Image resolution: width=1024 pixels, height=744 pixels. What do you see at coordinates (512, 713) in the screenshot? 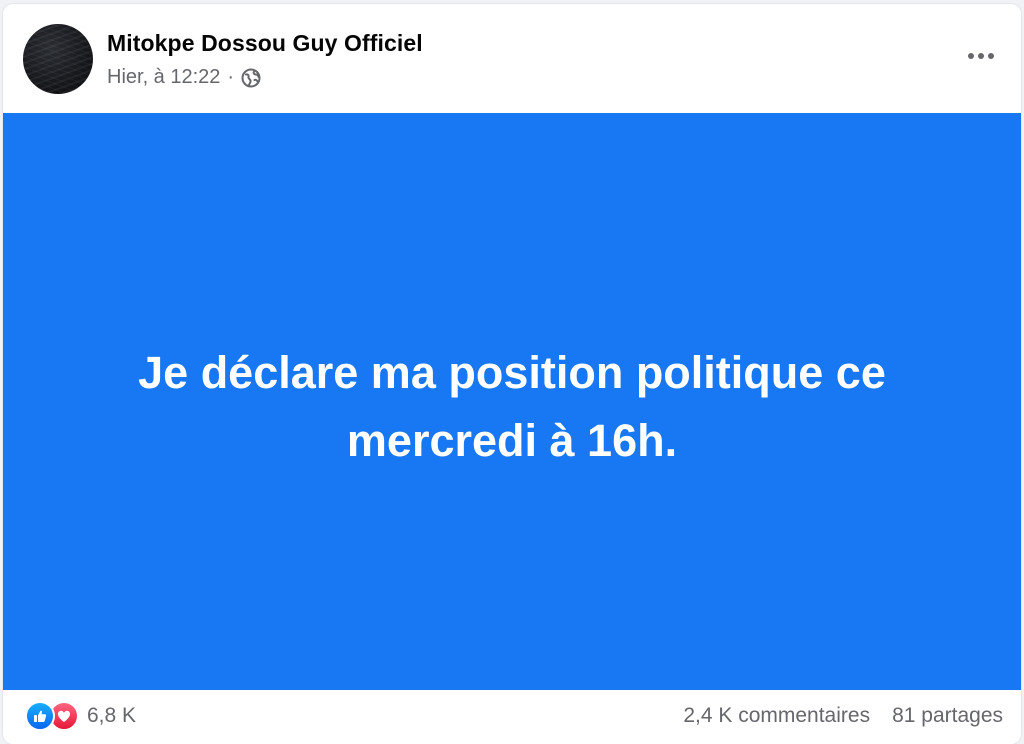
I see `post-footer: 6,8 K 2,4 K commentaires 81 partages` at bounding box center [512, 713].